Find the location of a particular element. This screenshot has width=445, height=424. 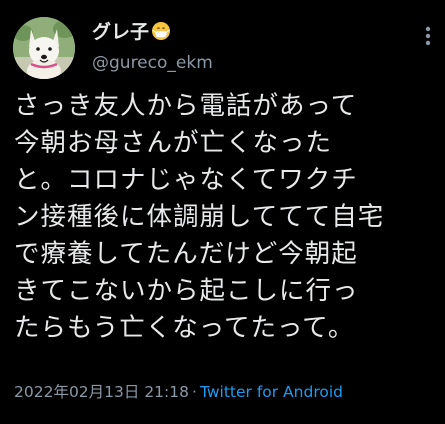

face-with-medical-mask-icon is located at coordinates (161, 34).